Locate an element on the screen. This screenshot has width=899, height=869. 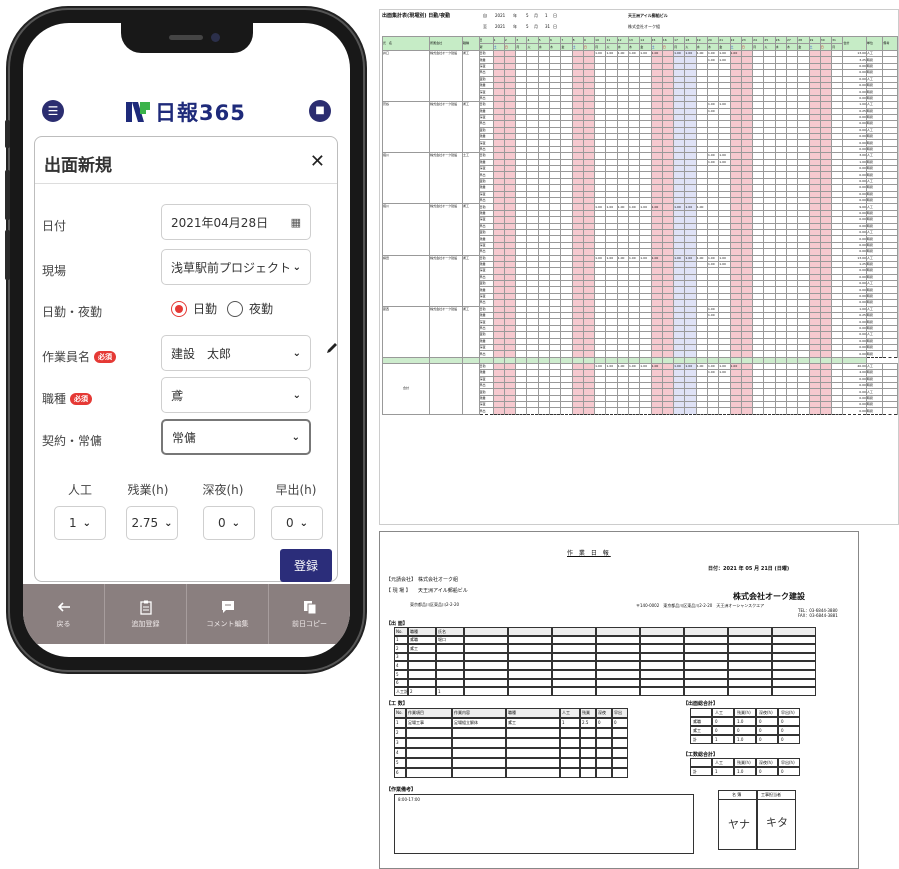
worker-select: 建設 太郎 ⌄ is located at coordinates (236, 353).